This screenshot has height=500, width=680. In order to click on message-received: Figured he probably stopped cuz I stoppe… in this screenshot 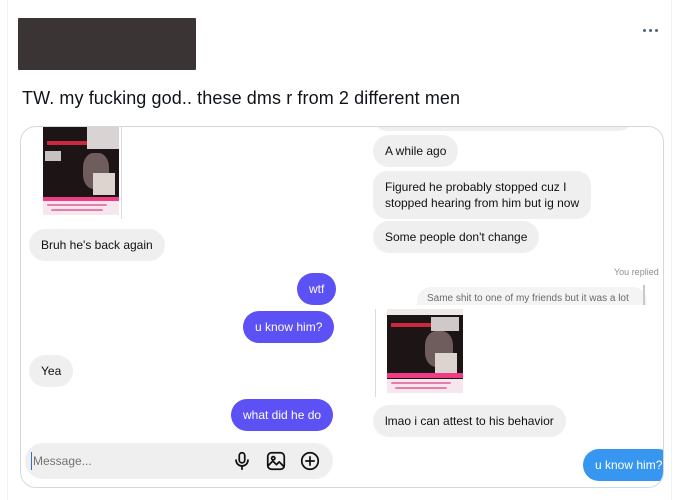, I will do `click(482, 195)`.